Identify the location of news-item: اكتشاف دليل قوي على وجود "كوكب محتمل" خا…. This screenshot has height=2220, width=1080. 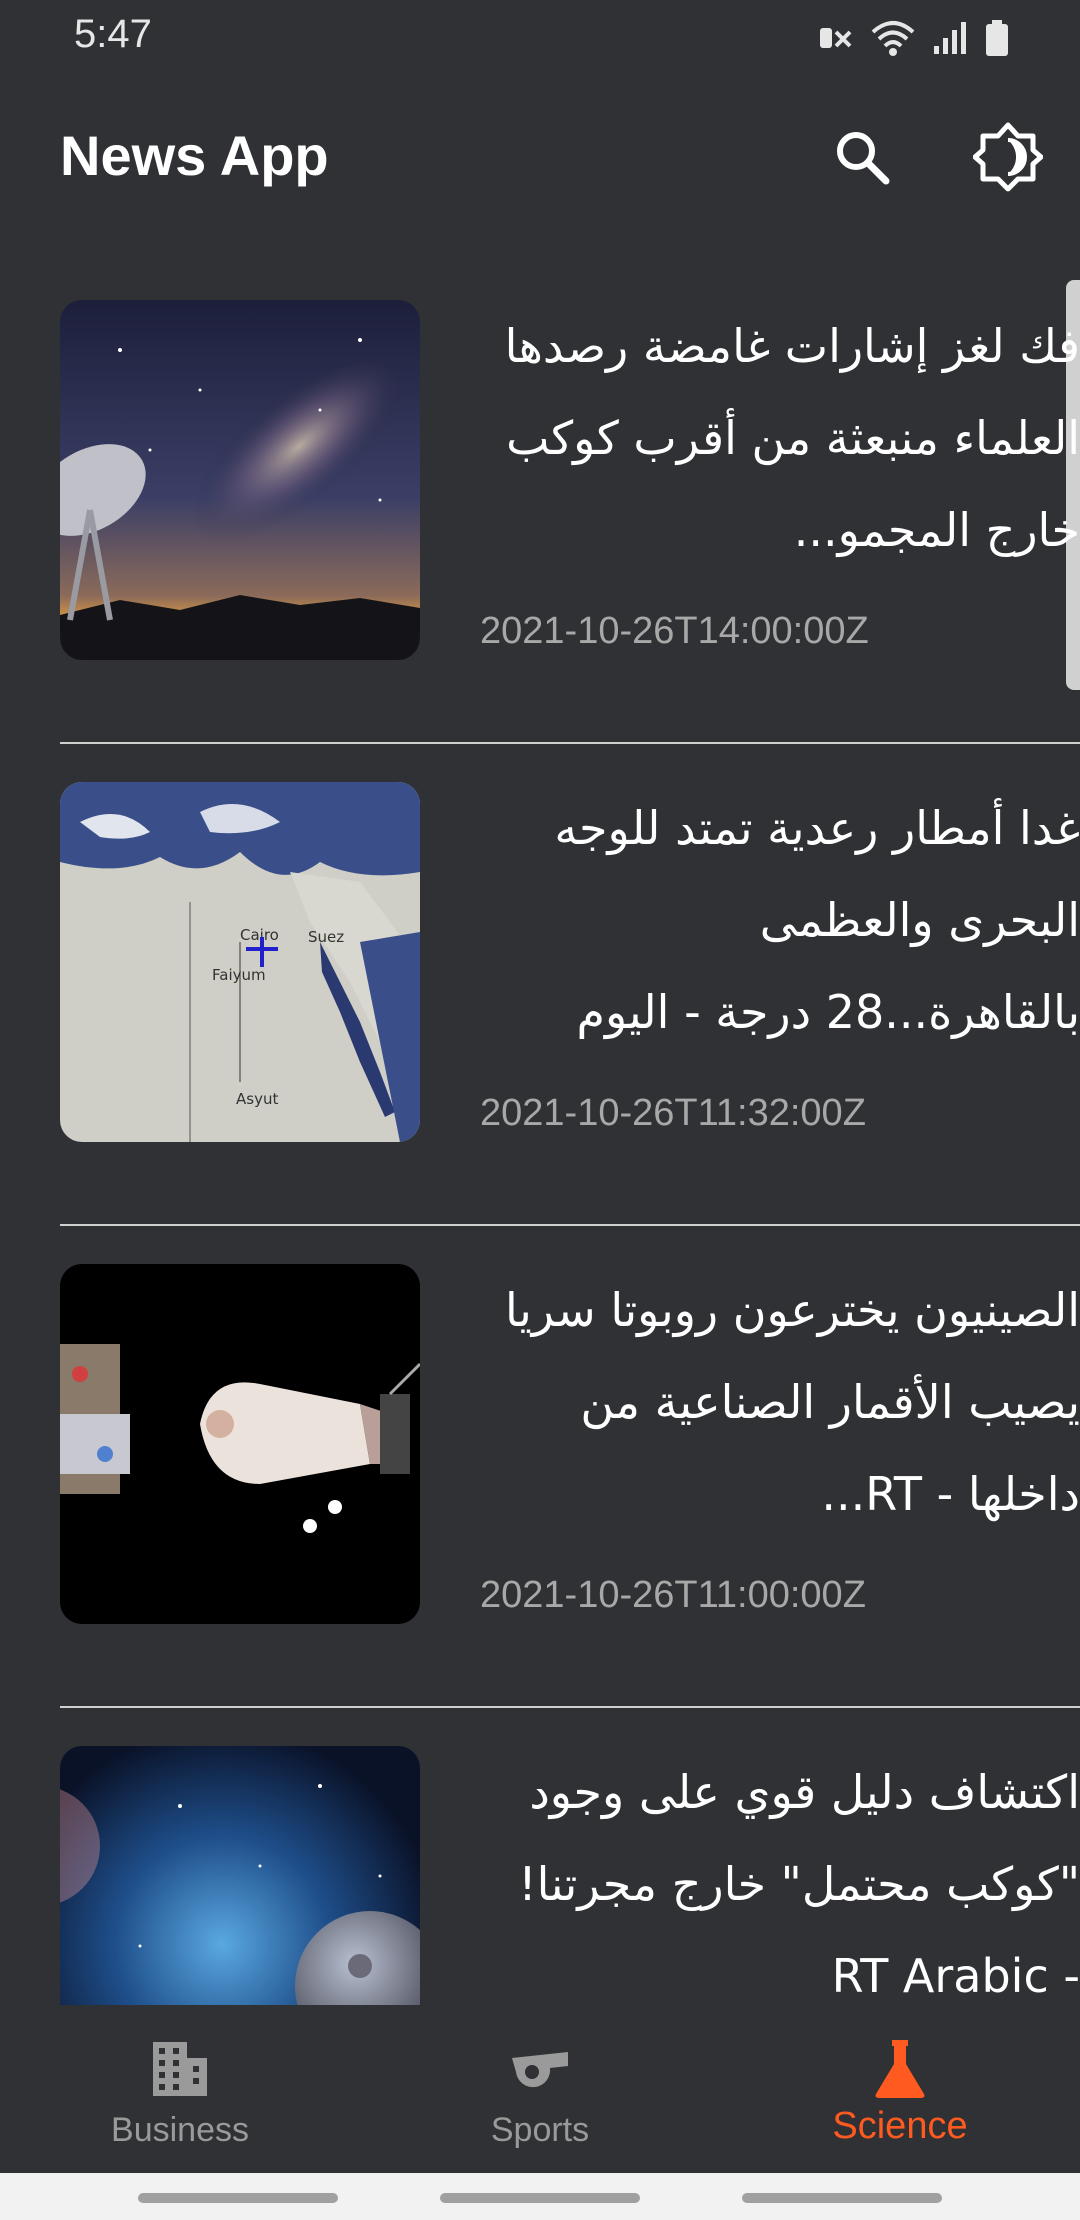
(570, 1855).